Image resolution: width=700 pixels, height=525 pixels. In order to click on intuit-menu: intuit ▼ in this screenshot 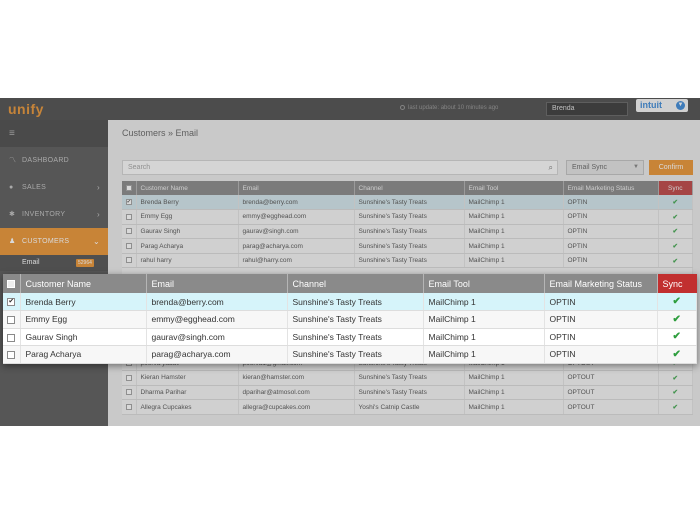, I will do `click(662, 105)`.